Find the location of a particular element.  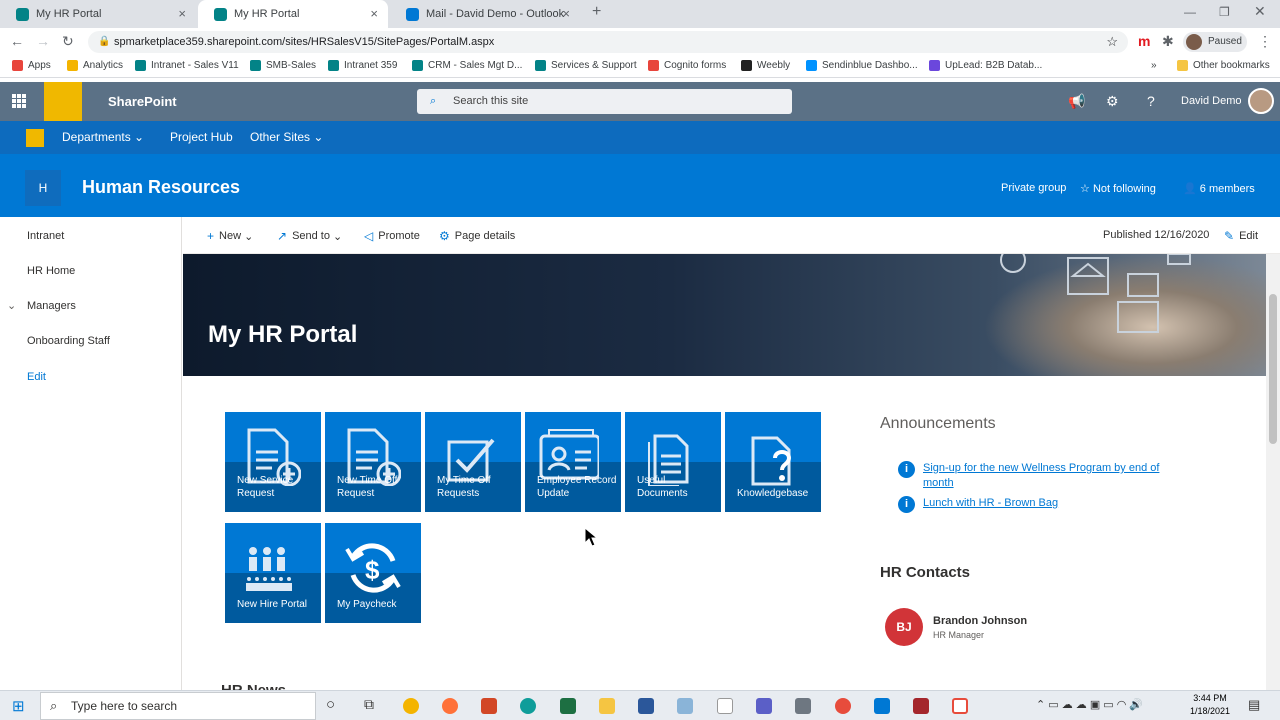

extensions-puzzle-icon: ✱ is located at coordinates (1168, 41).